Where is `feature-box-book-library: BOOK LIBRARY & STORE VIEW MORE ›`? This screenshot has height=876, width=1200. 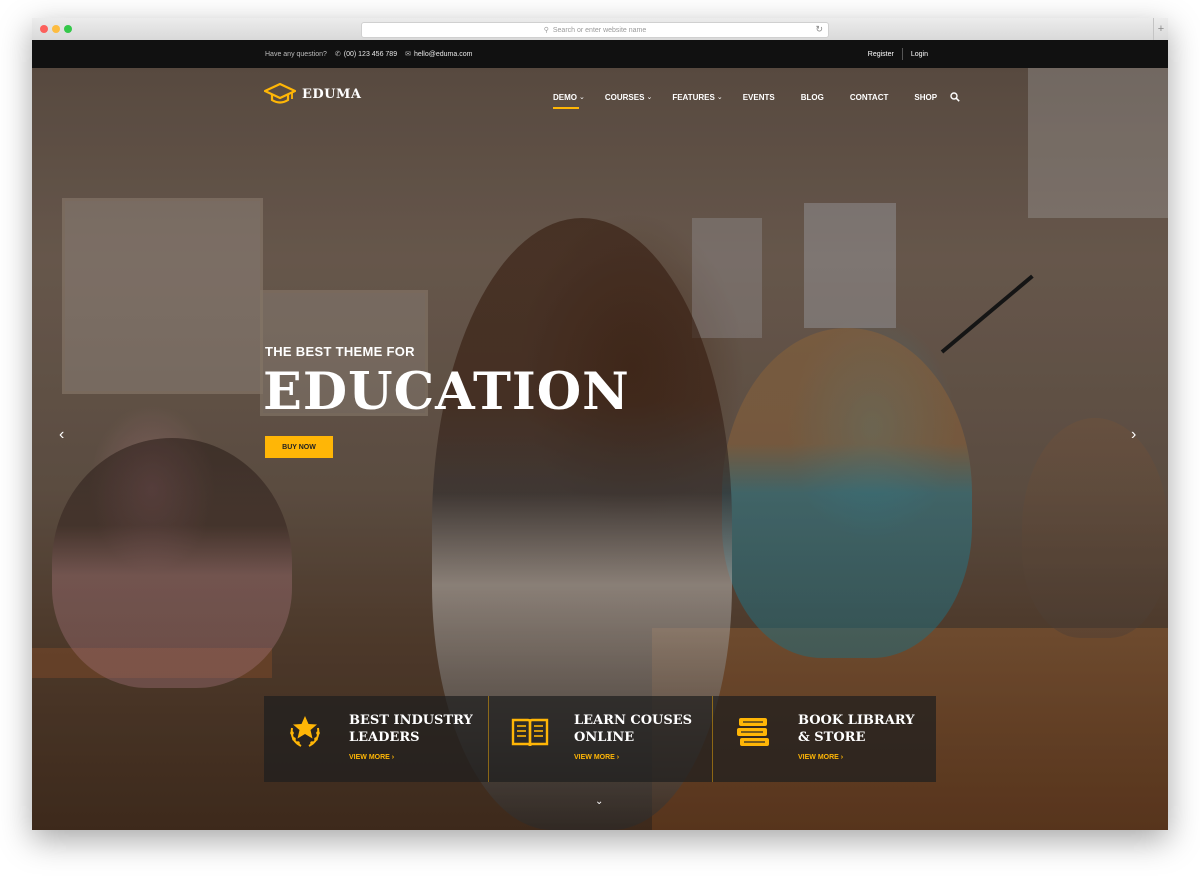 feature-box-book-library: BOOK LIBRARY & STORE VIEW MORE › is located at coordinates (824, 739).